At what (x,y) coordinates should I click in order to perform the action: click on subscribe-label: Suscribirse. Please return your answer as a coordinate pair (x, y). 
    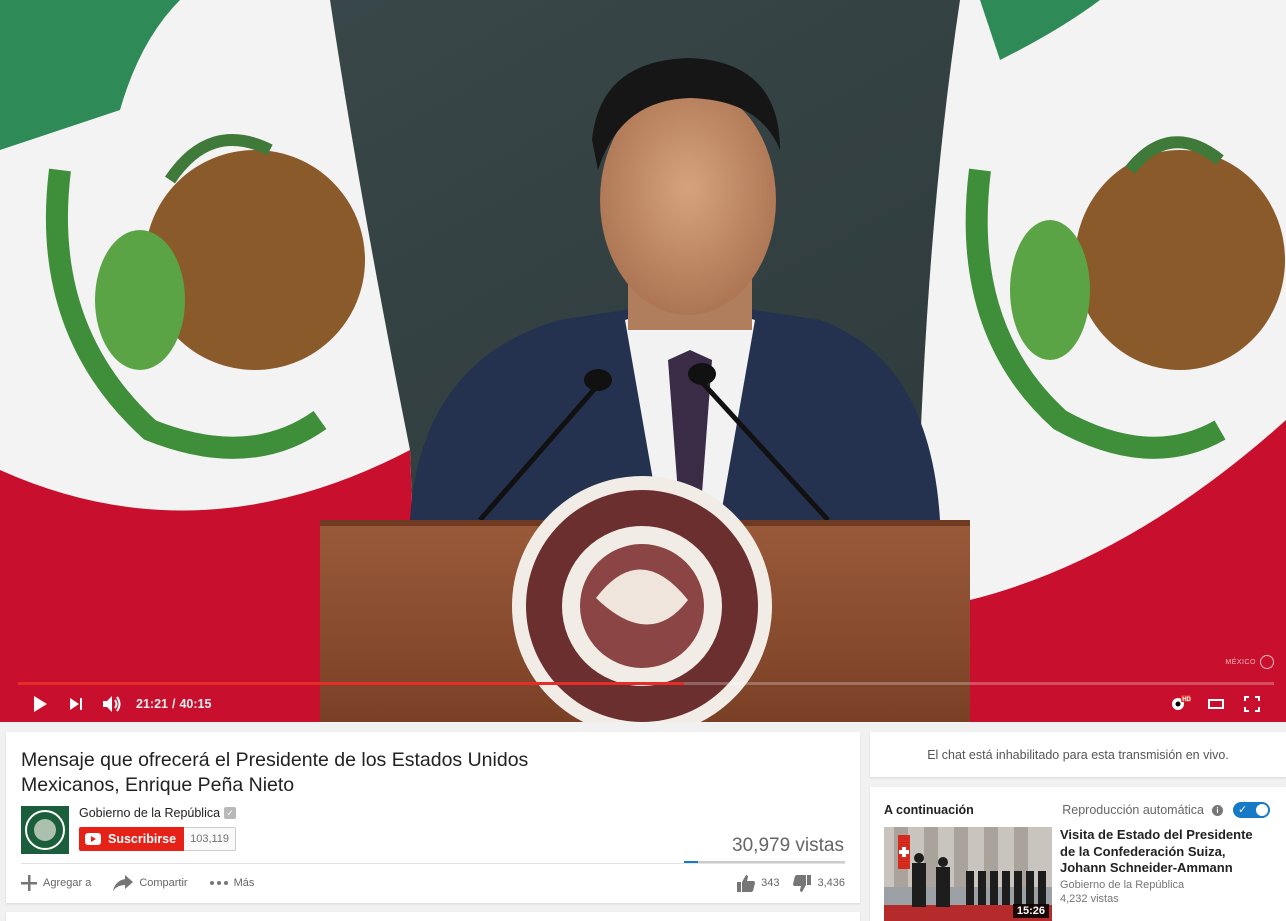
    Looking at the image, I should click on (142, 839).